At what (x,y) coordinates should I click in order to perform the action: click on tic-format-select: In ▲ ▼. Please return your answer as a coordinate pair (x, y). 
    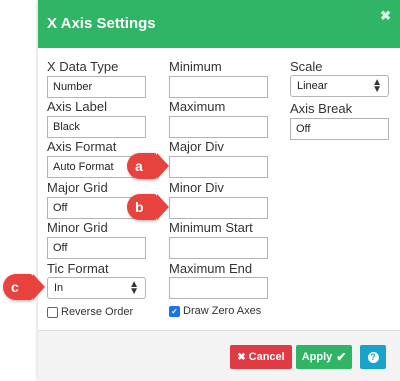
    Looking at the image, I should click on (96, 288).